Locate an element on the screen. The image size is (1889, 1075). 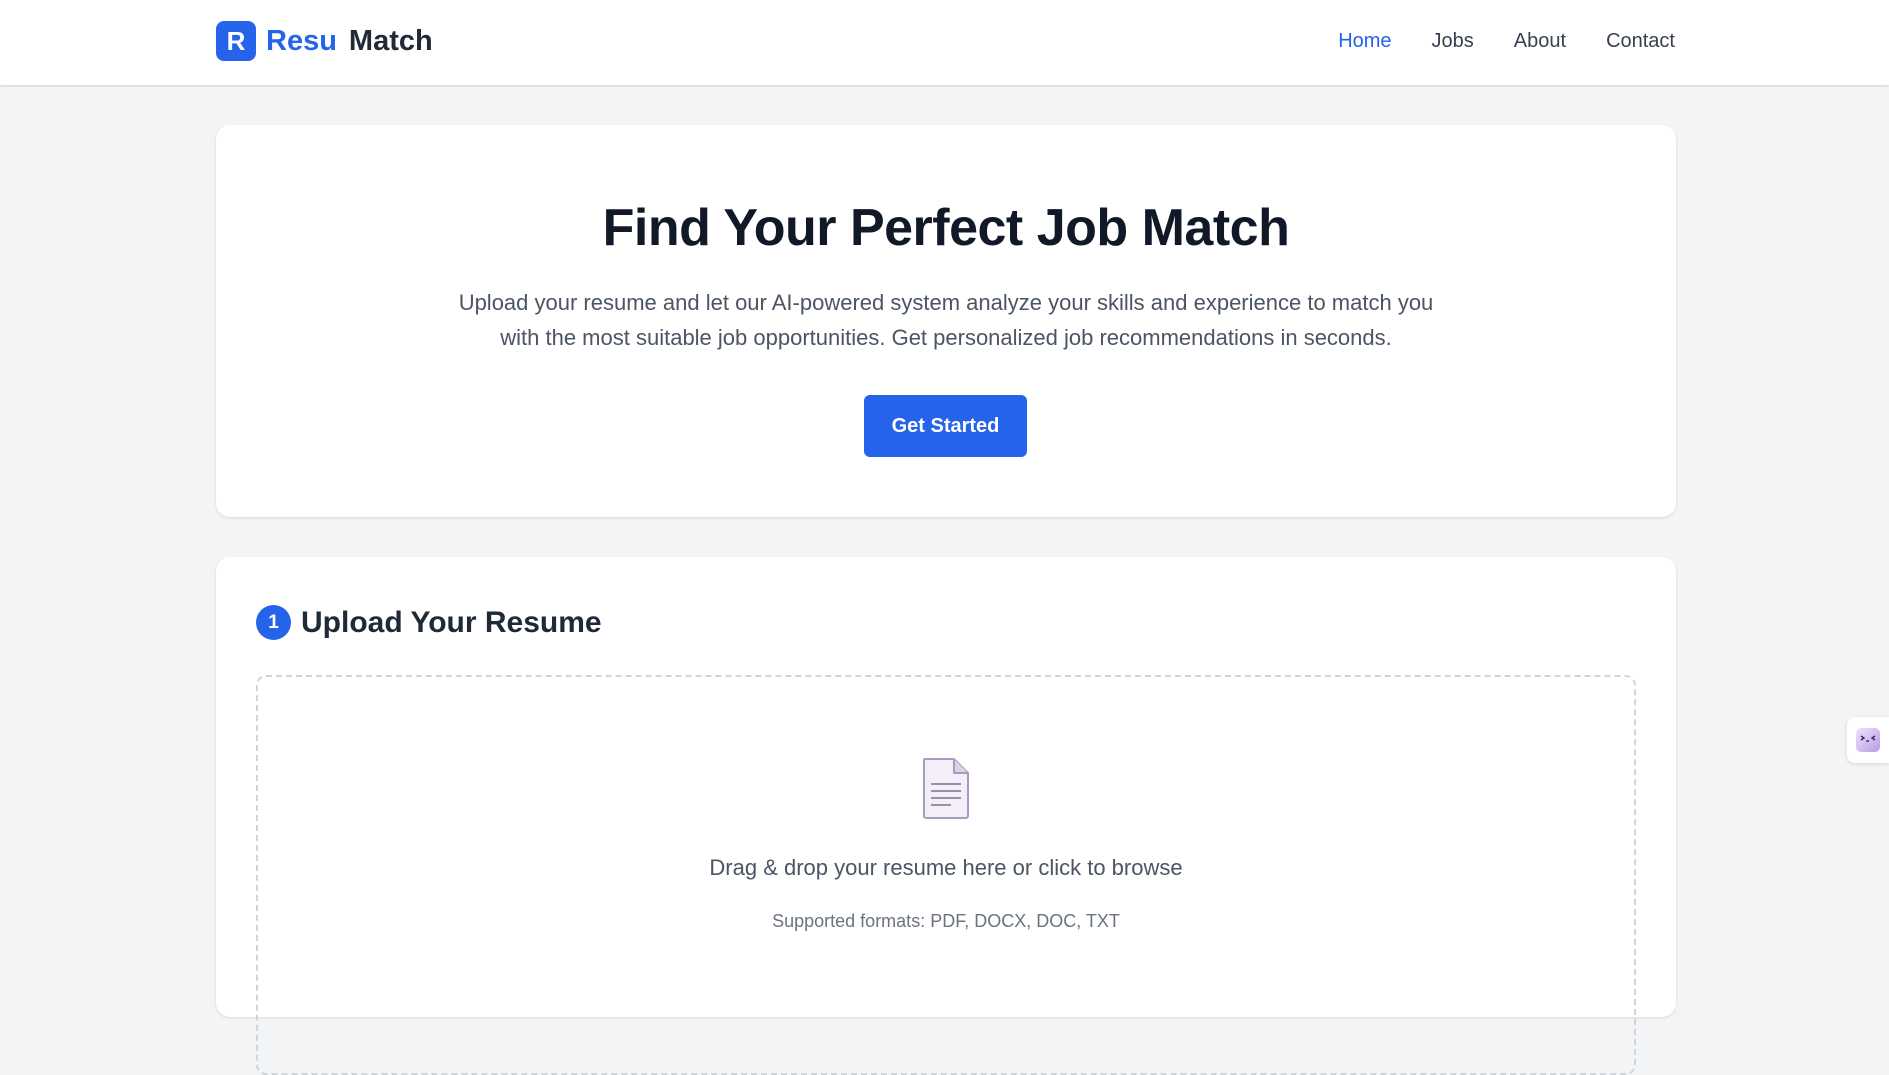
nav-home-link: Home is located at coordinates (1364, 41).